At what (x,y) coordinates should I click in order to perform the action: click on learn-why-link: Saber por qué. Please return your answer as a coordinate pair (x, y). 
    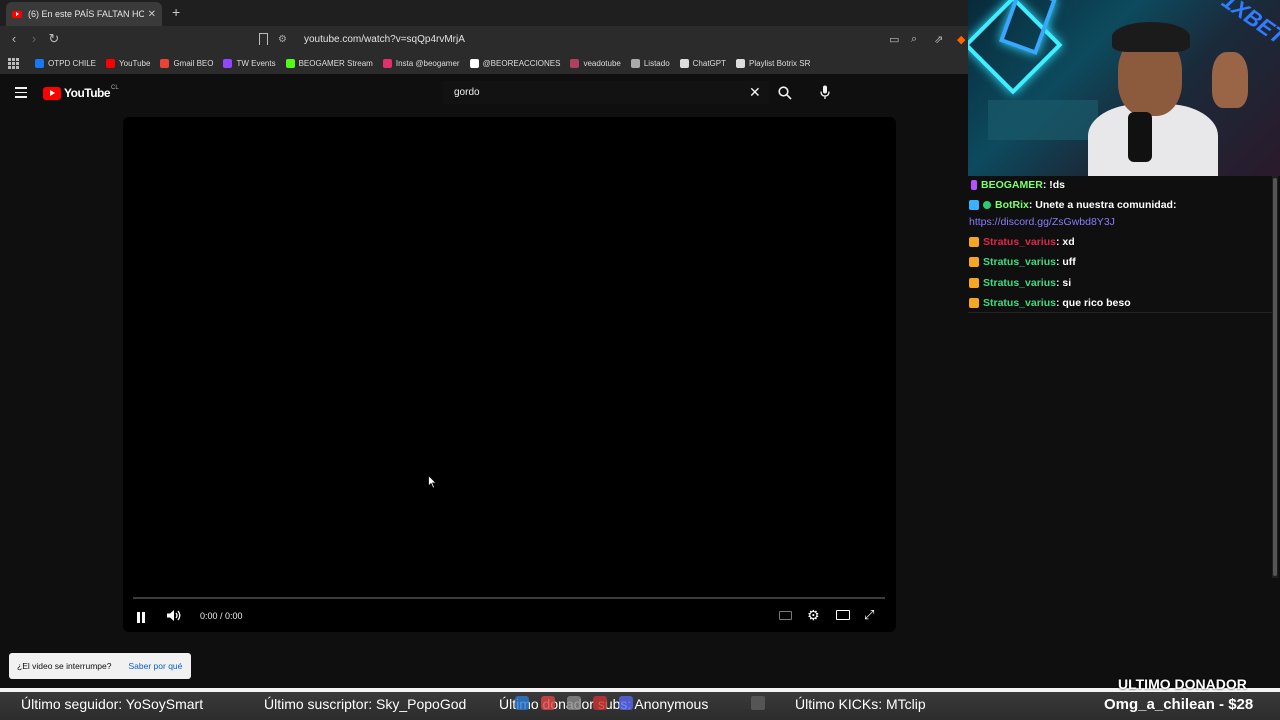
    Looking at the image, I should click on (156, 666).